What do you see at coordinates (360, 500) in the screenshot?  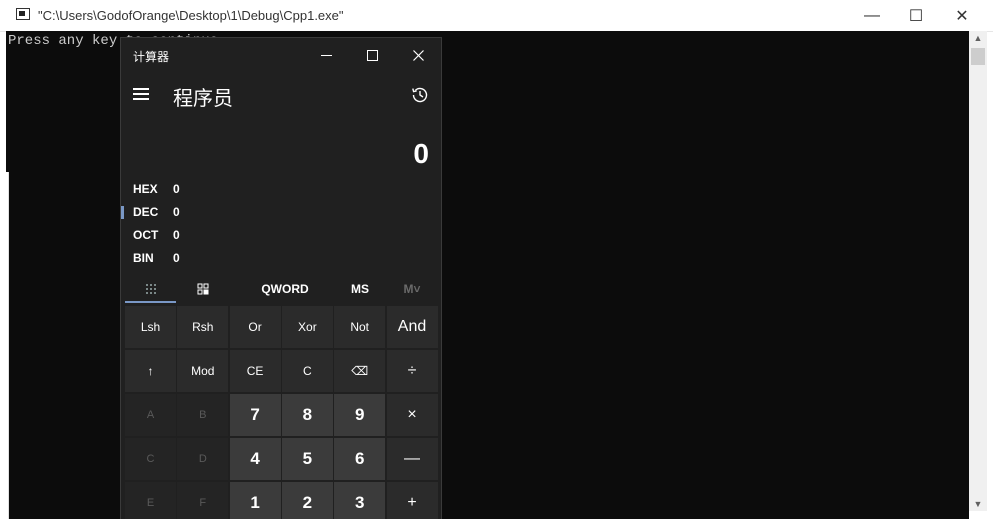 I see `digit-3-button: 3` at bounding box center [360, 500].